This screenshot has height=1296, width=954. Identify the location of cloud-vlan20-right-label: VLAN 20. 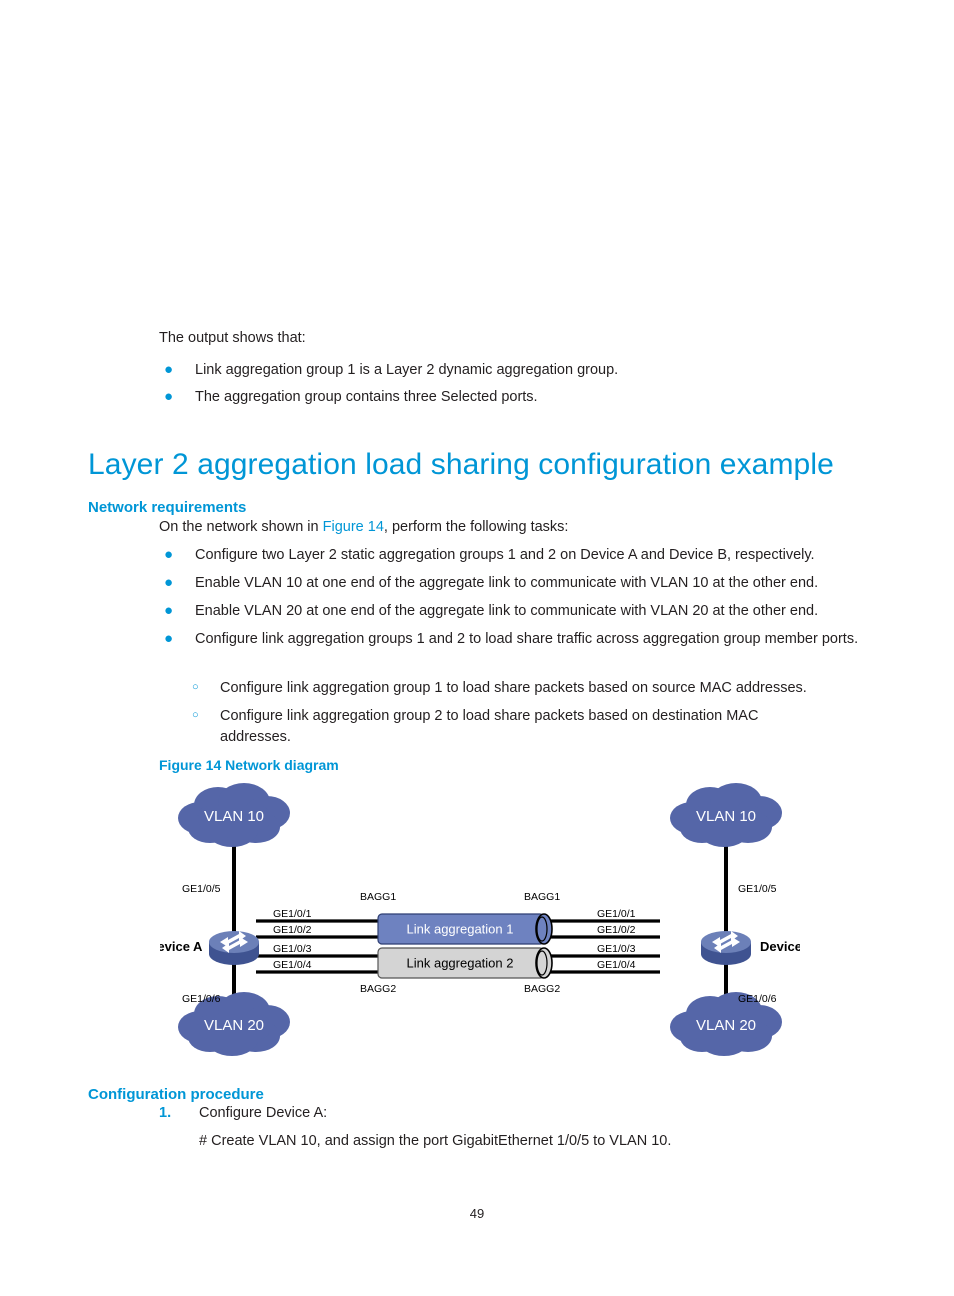
(726, 1025).